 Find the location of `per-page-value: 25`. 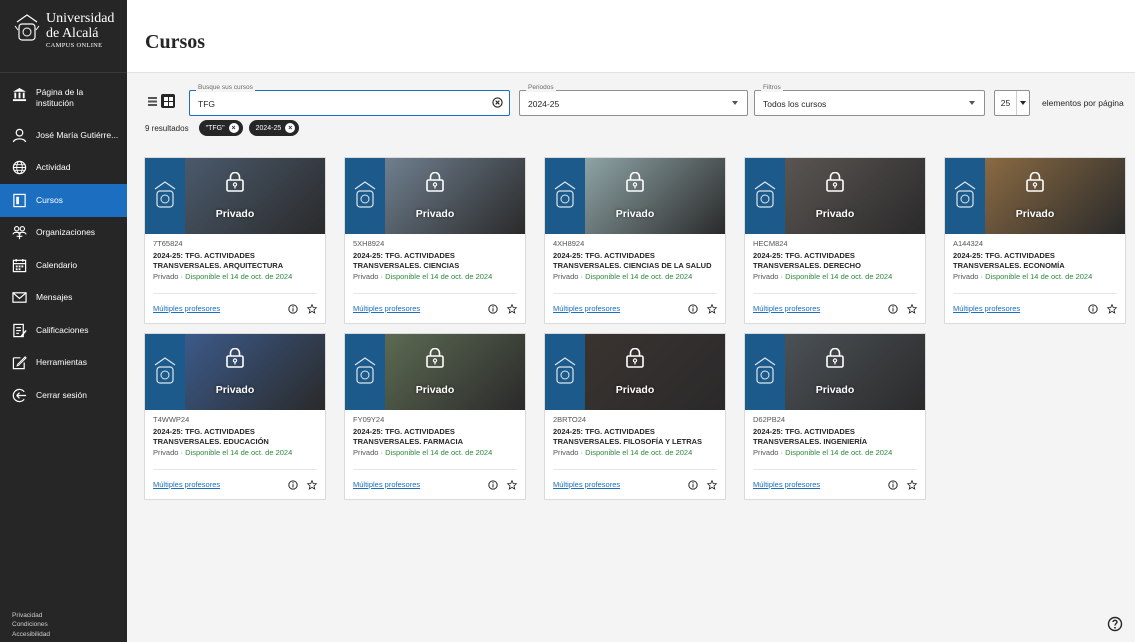

per-page-value: 25 is located at coordinates (1006, 103).